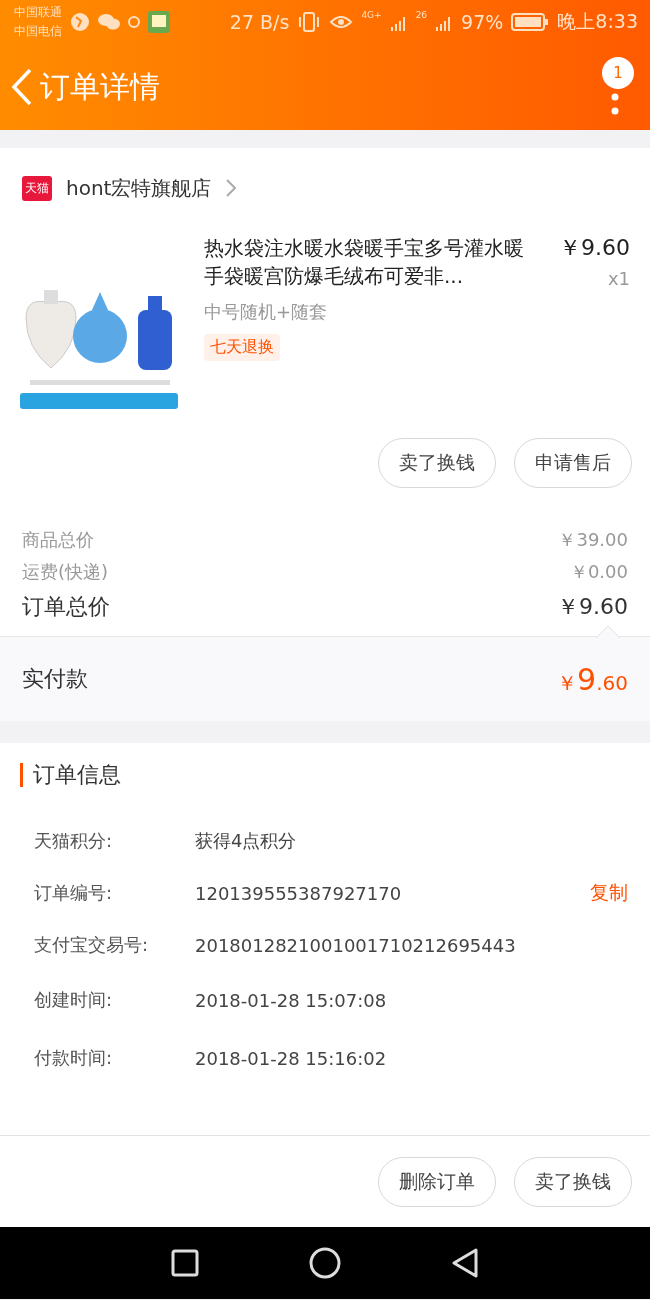  What do you see at coordinates (573, 463) in the screenshot?
I see `action-button: 申请售后` at bounding box center [573, 463].